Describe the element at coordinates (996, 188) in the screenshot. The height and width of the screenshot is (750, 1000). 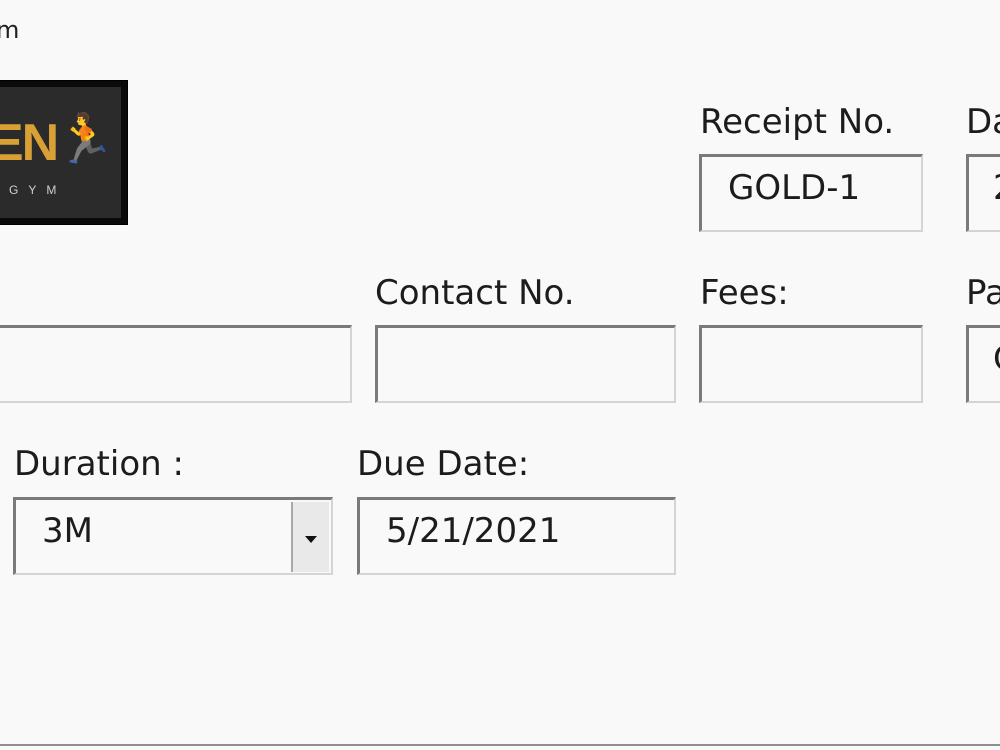
I see `date-value: 2` at that location.